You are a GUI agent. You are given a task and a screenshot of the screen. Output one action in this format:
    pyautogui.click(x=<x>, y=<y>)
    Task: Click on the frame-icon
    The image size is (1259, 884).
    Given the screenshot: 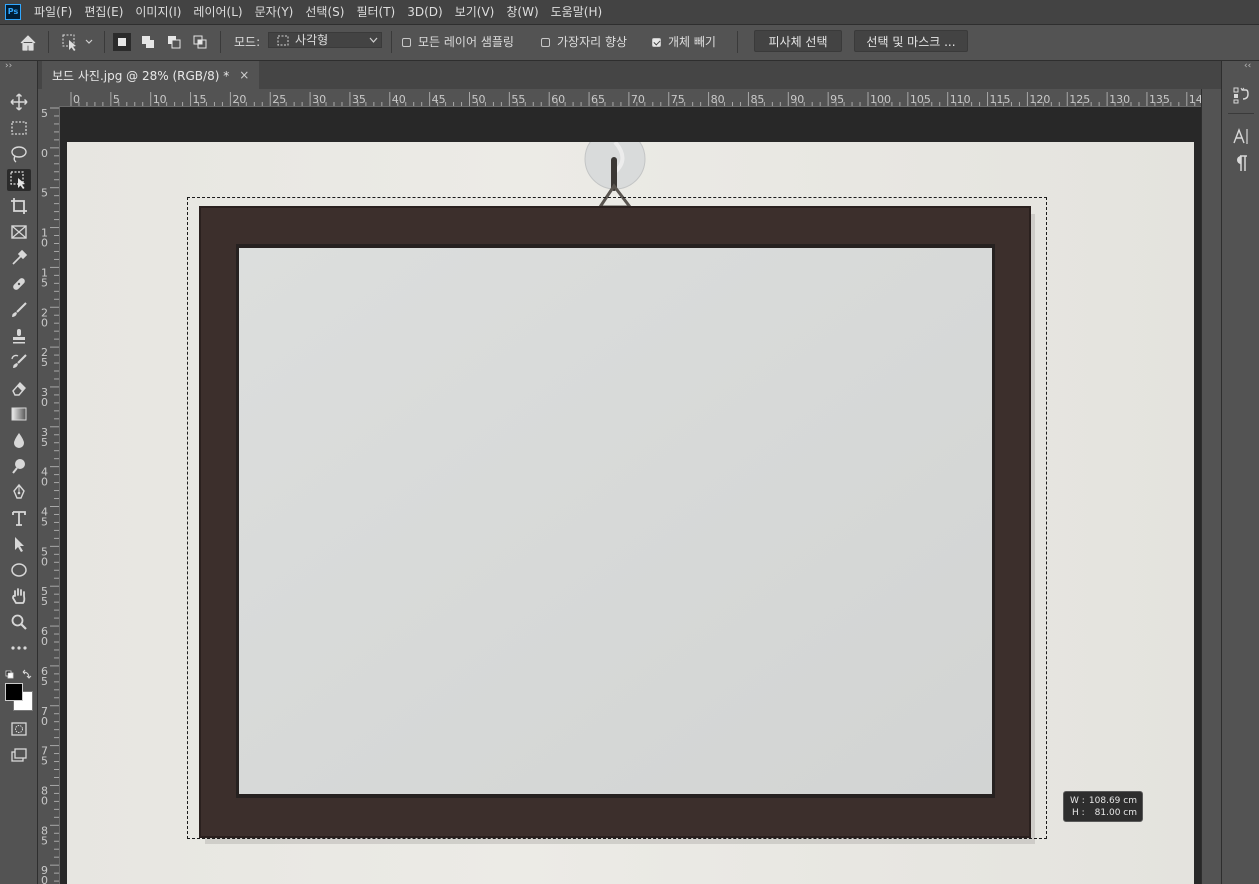 What is the action you would take?
    pyautogui.click(x=19, y=232)
    